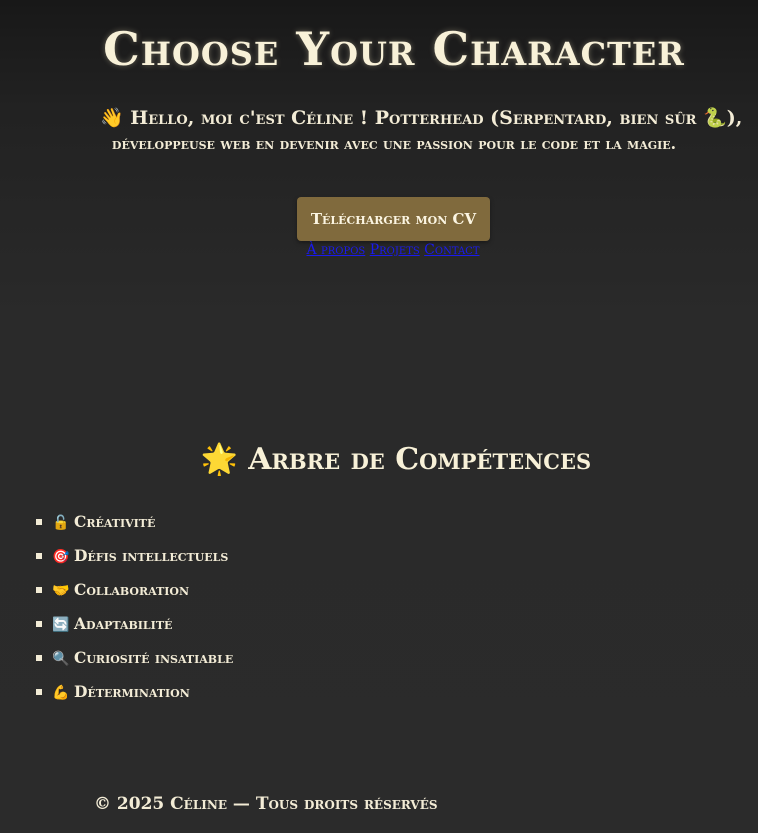 This screenshot has height=833, width=758. I want to click on handshake-icon: 🤝, so click(61, 591).